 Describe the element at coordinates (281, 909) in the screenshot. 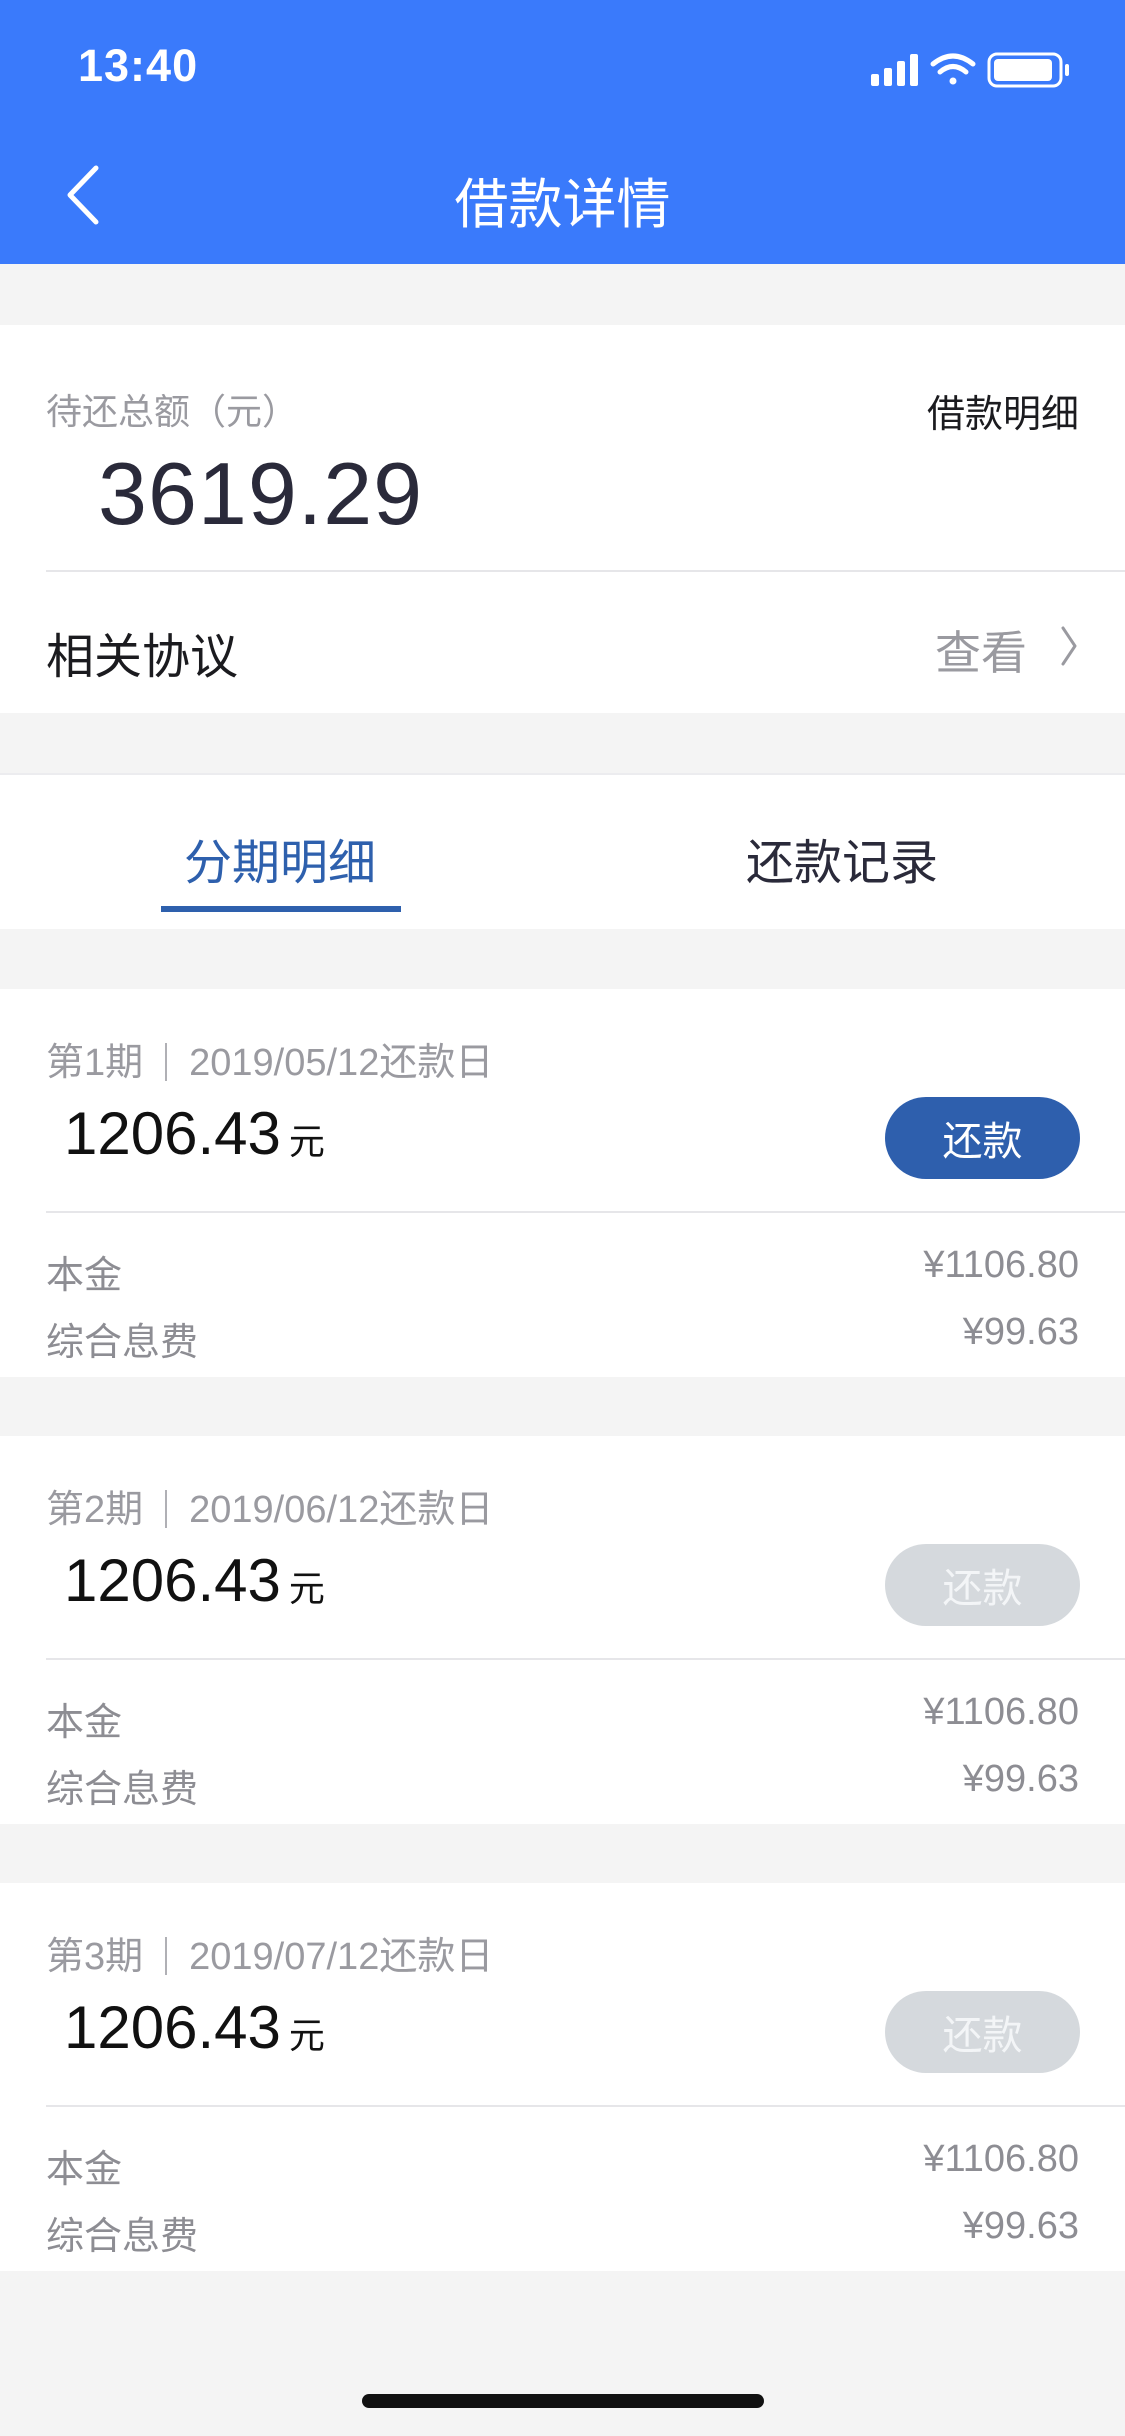

I see `active-tab-indicator` at that location.